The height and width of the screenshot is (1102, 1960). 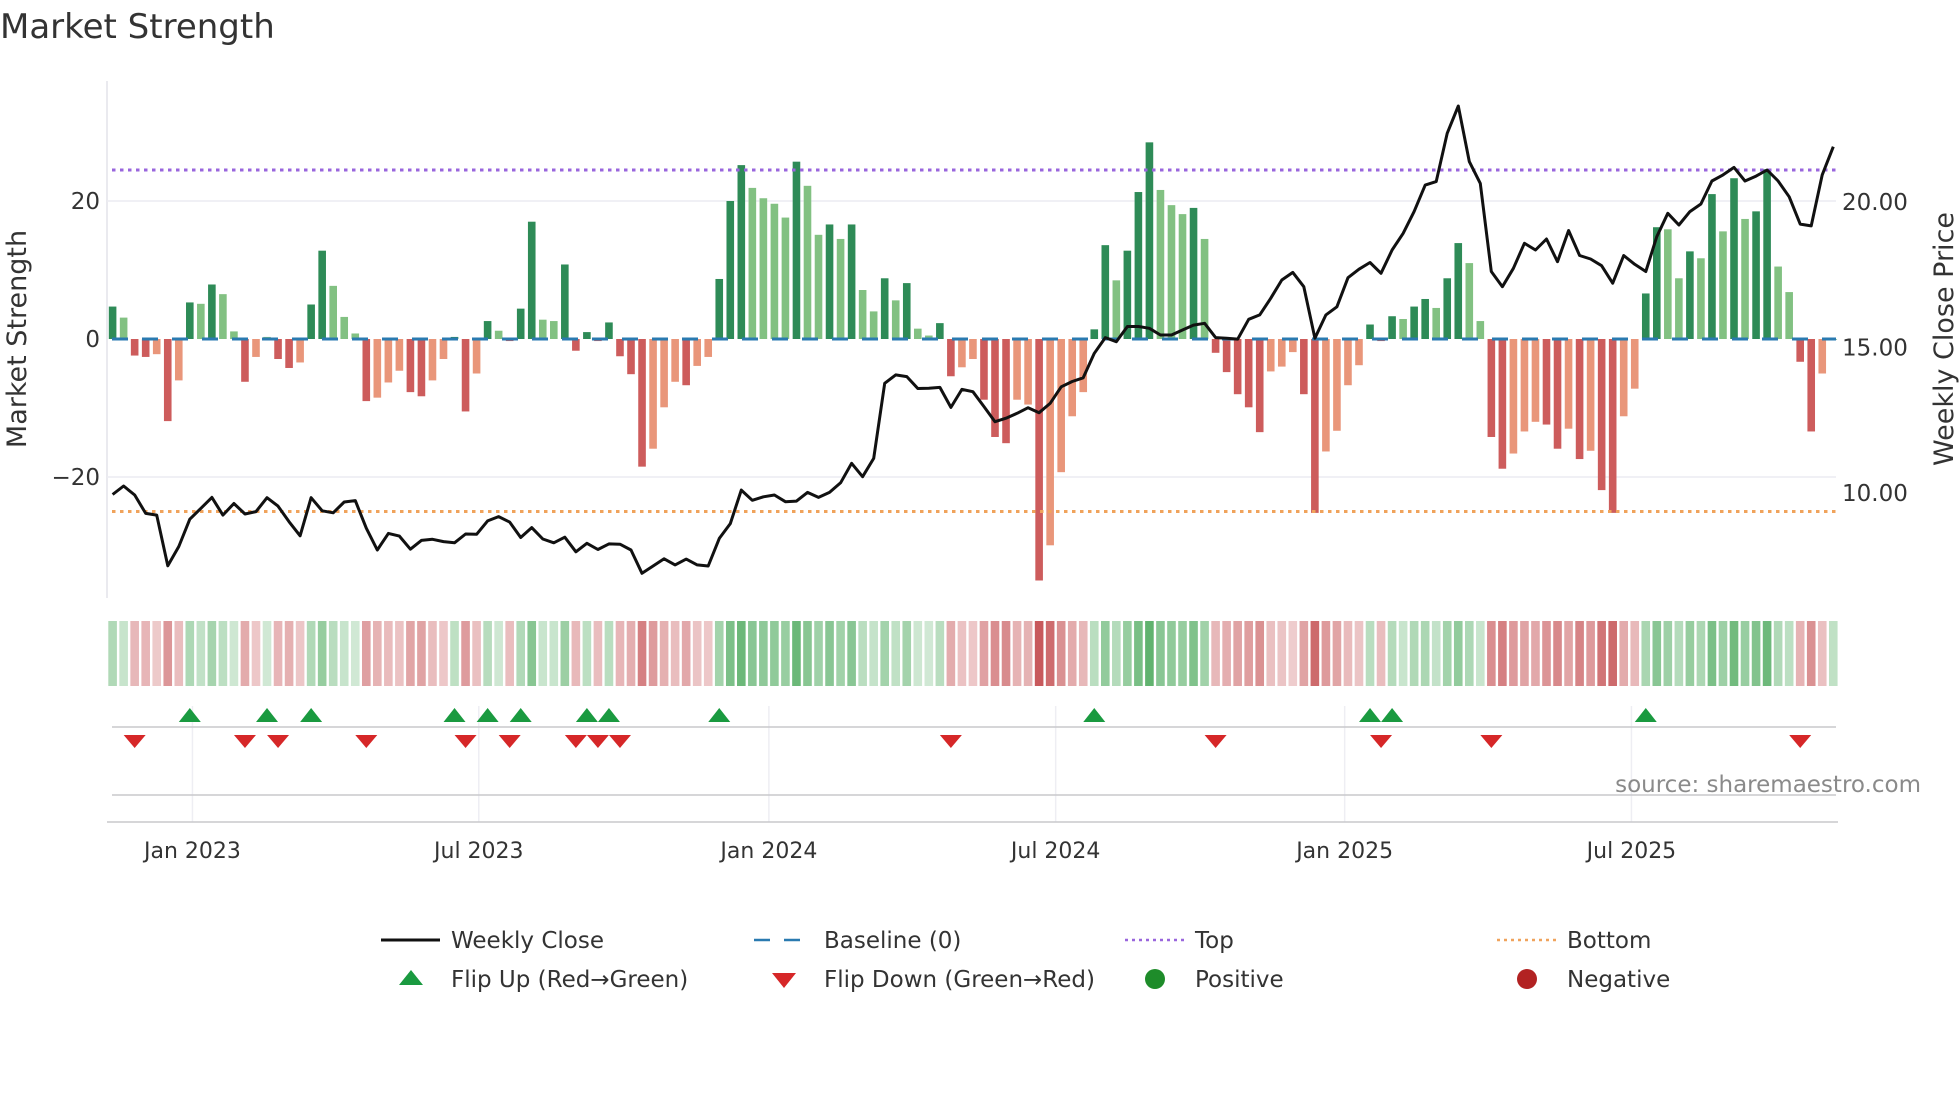 What do you see at coordinates (1155, 979) in the screenshot?
I see `circle-green-icon` at bounding box center [1155, 979].